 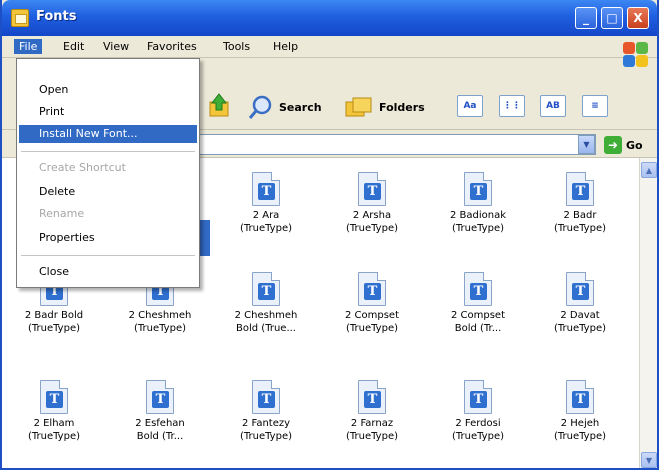 I want to click on menu-item-rename: Rename, so click(x=62, y=213).